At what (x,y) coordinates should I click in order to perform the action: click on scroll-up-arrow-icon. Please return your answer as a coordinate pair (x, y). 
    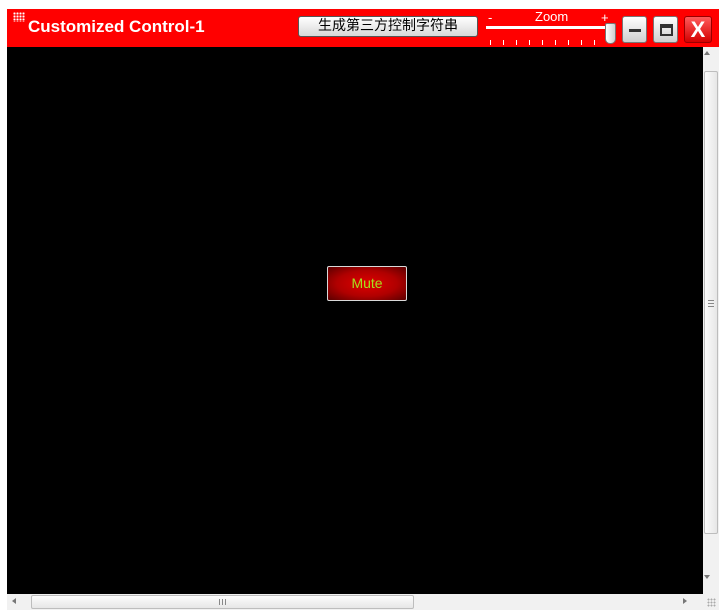
    Looking at the image, I should click on (707, 53).